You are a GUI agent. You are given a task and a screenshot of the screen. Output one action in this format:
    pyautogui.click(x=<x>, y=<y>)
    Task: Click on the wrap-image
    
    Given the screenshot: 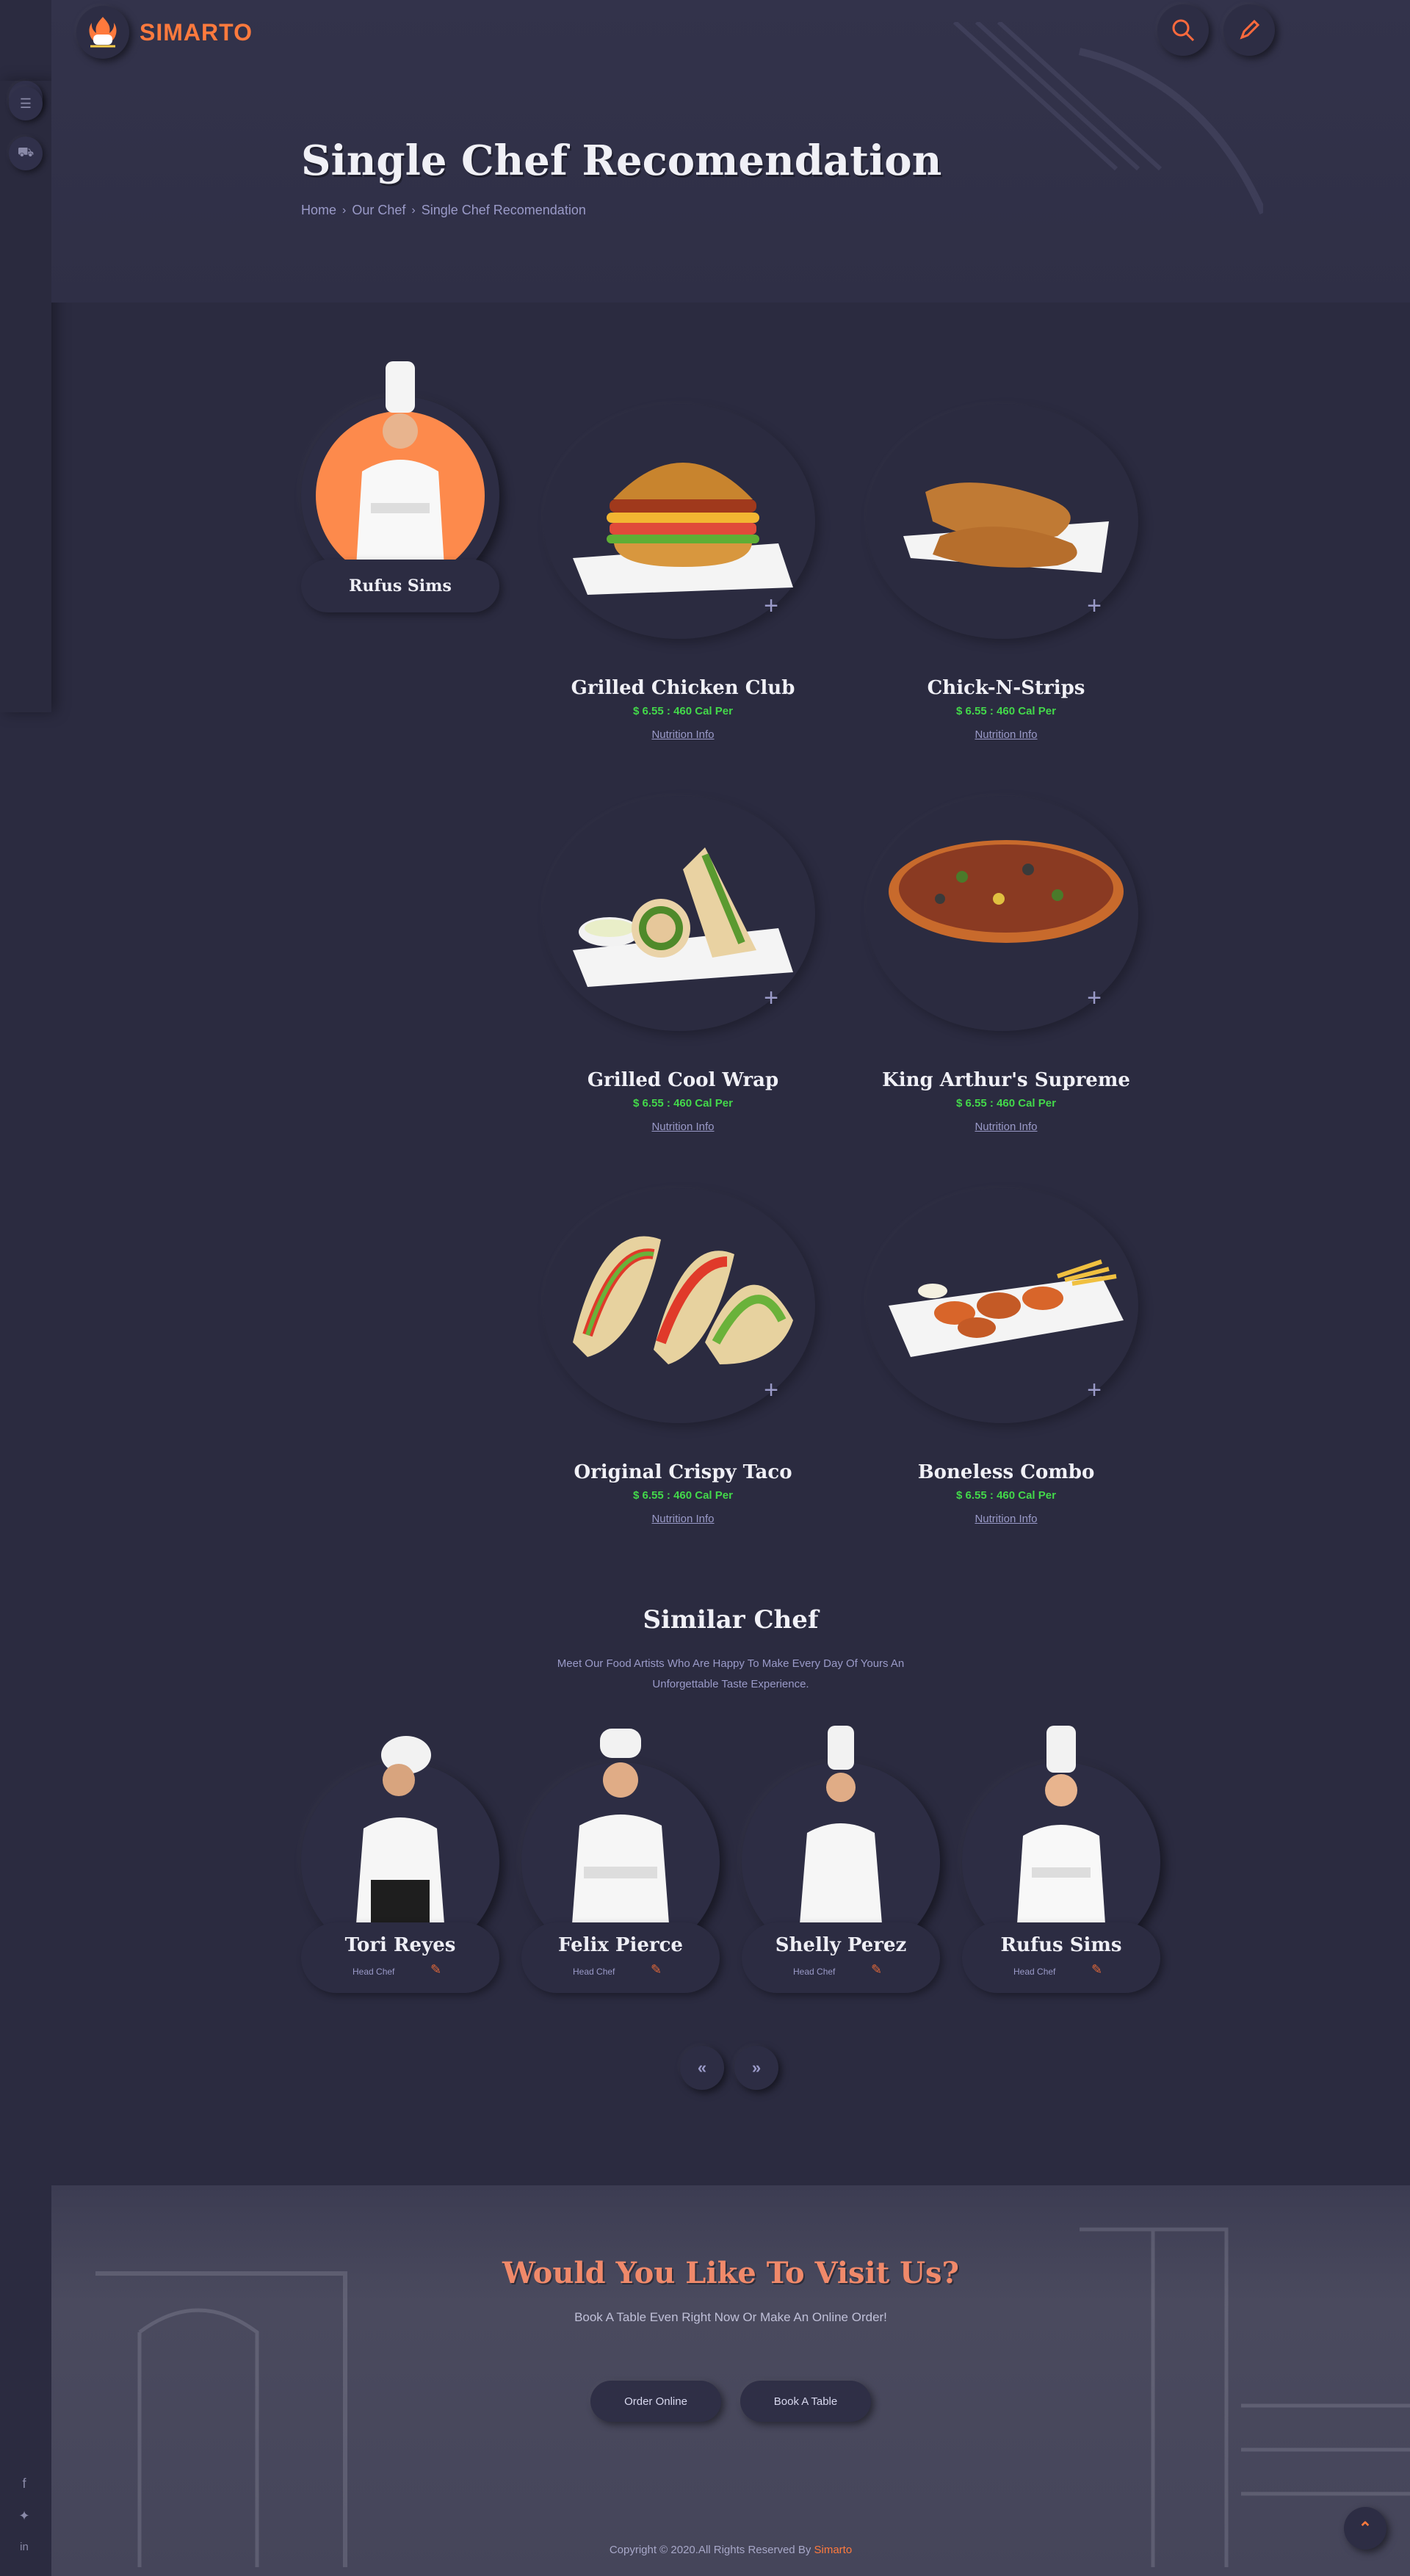 What is the action you would take?
    pyautogui.click(x=683, y=917)
    